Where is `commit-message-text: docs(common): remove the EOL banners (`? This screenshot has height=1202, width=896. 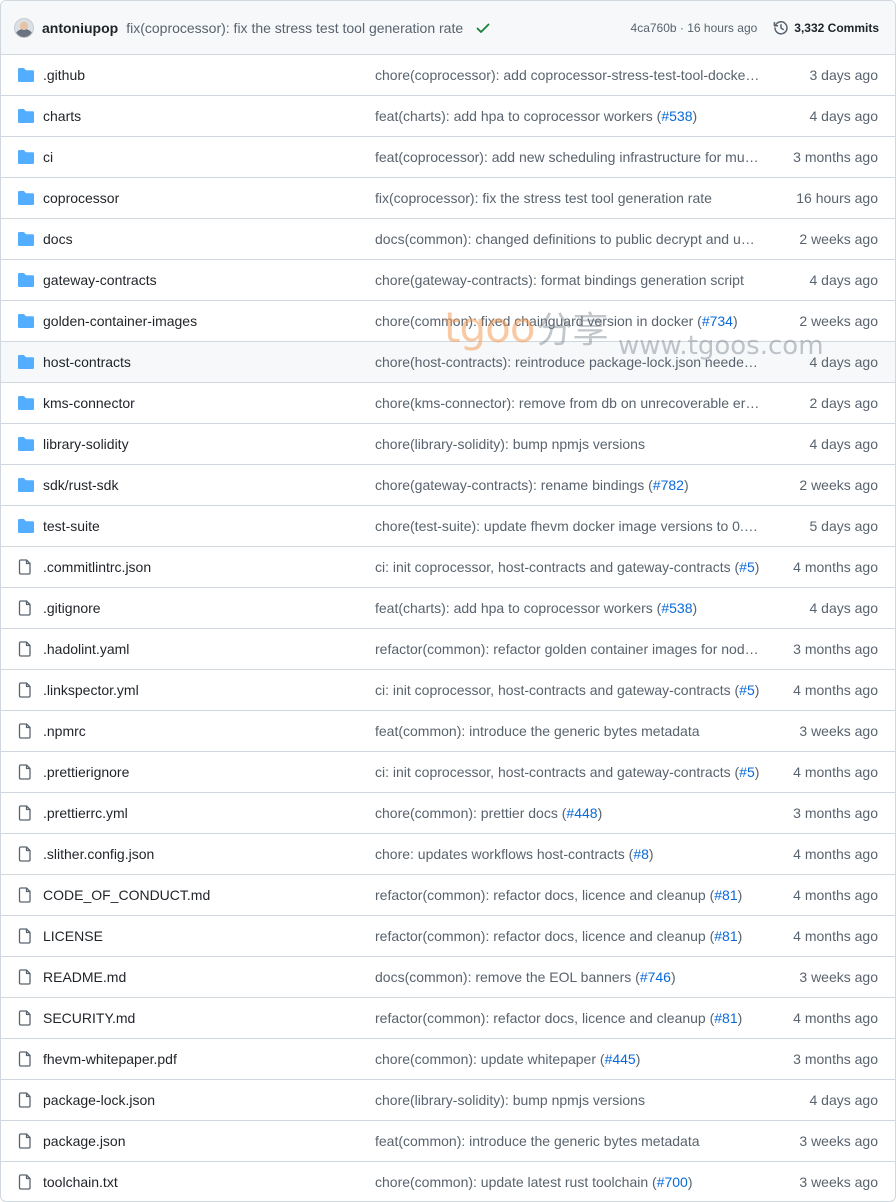
commit-message-text: docs(common): remove the EOL banners ( is located at coordinates (507, 977).